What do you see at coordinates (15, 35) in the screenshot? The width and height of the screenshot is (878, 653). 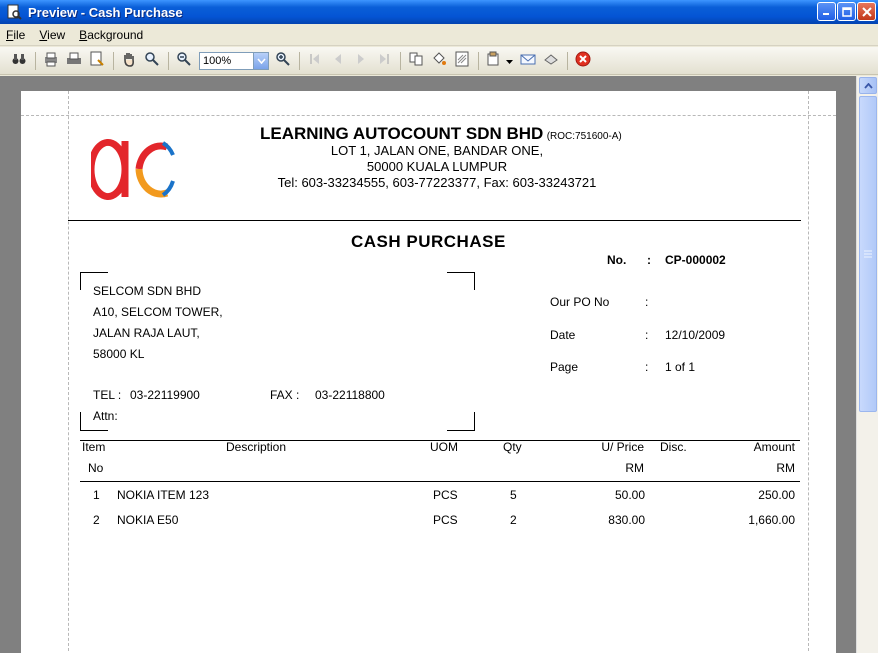 I see `menu-file: File` at bounding box center [15, 35].